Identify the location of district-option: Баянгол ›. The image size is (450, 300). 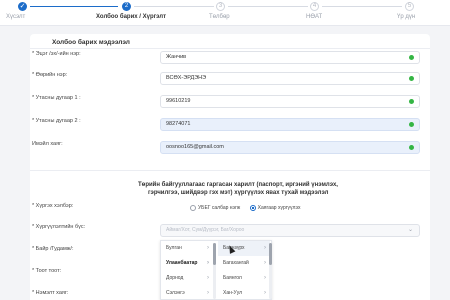
(244, 278).